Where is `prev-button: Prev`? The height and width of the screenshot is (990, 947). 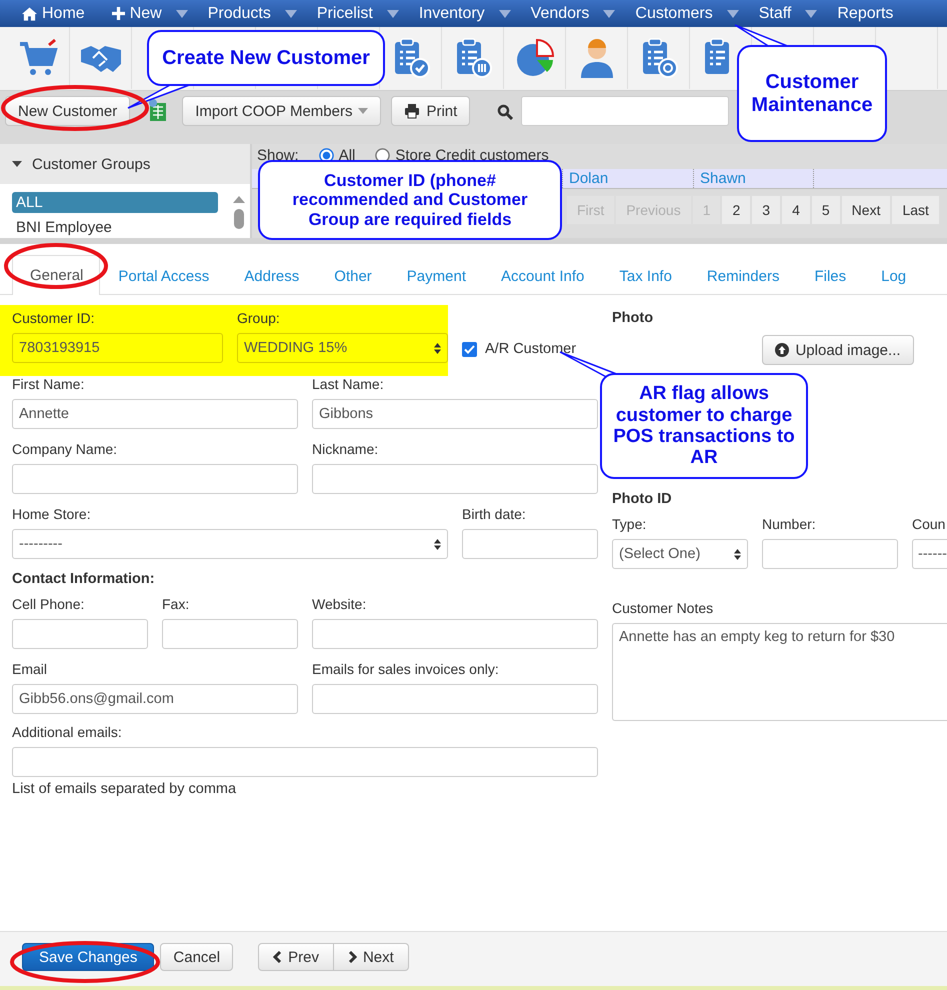 prev-button: Prev is located at coordinates (296, 957).